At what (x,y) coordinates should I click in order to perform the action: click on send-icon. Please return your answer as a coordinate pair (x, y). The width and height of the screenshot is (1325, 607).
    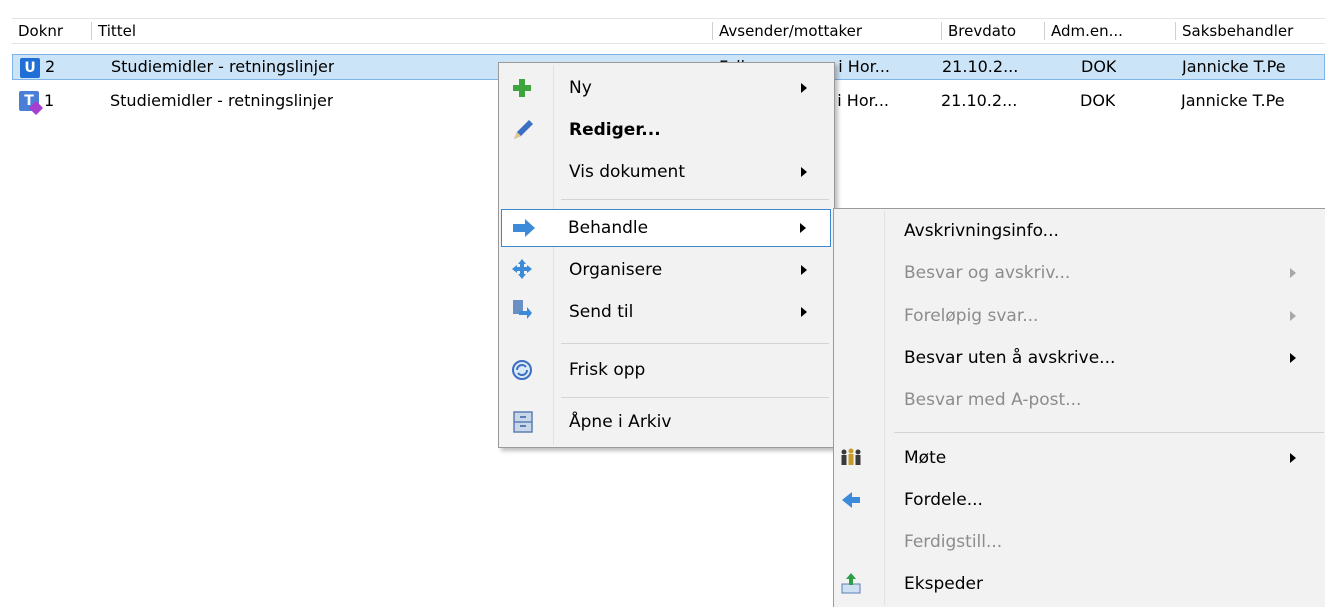
    Looking at the image, I should click on (522, 309).